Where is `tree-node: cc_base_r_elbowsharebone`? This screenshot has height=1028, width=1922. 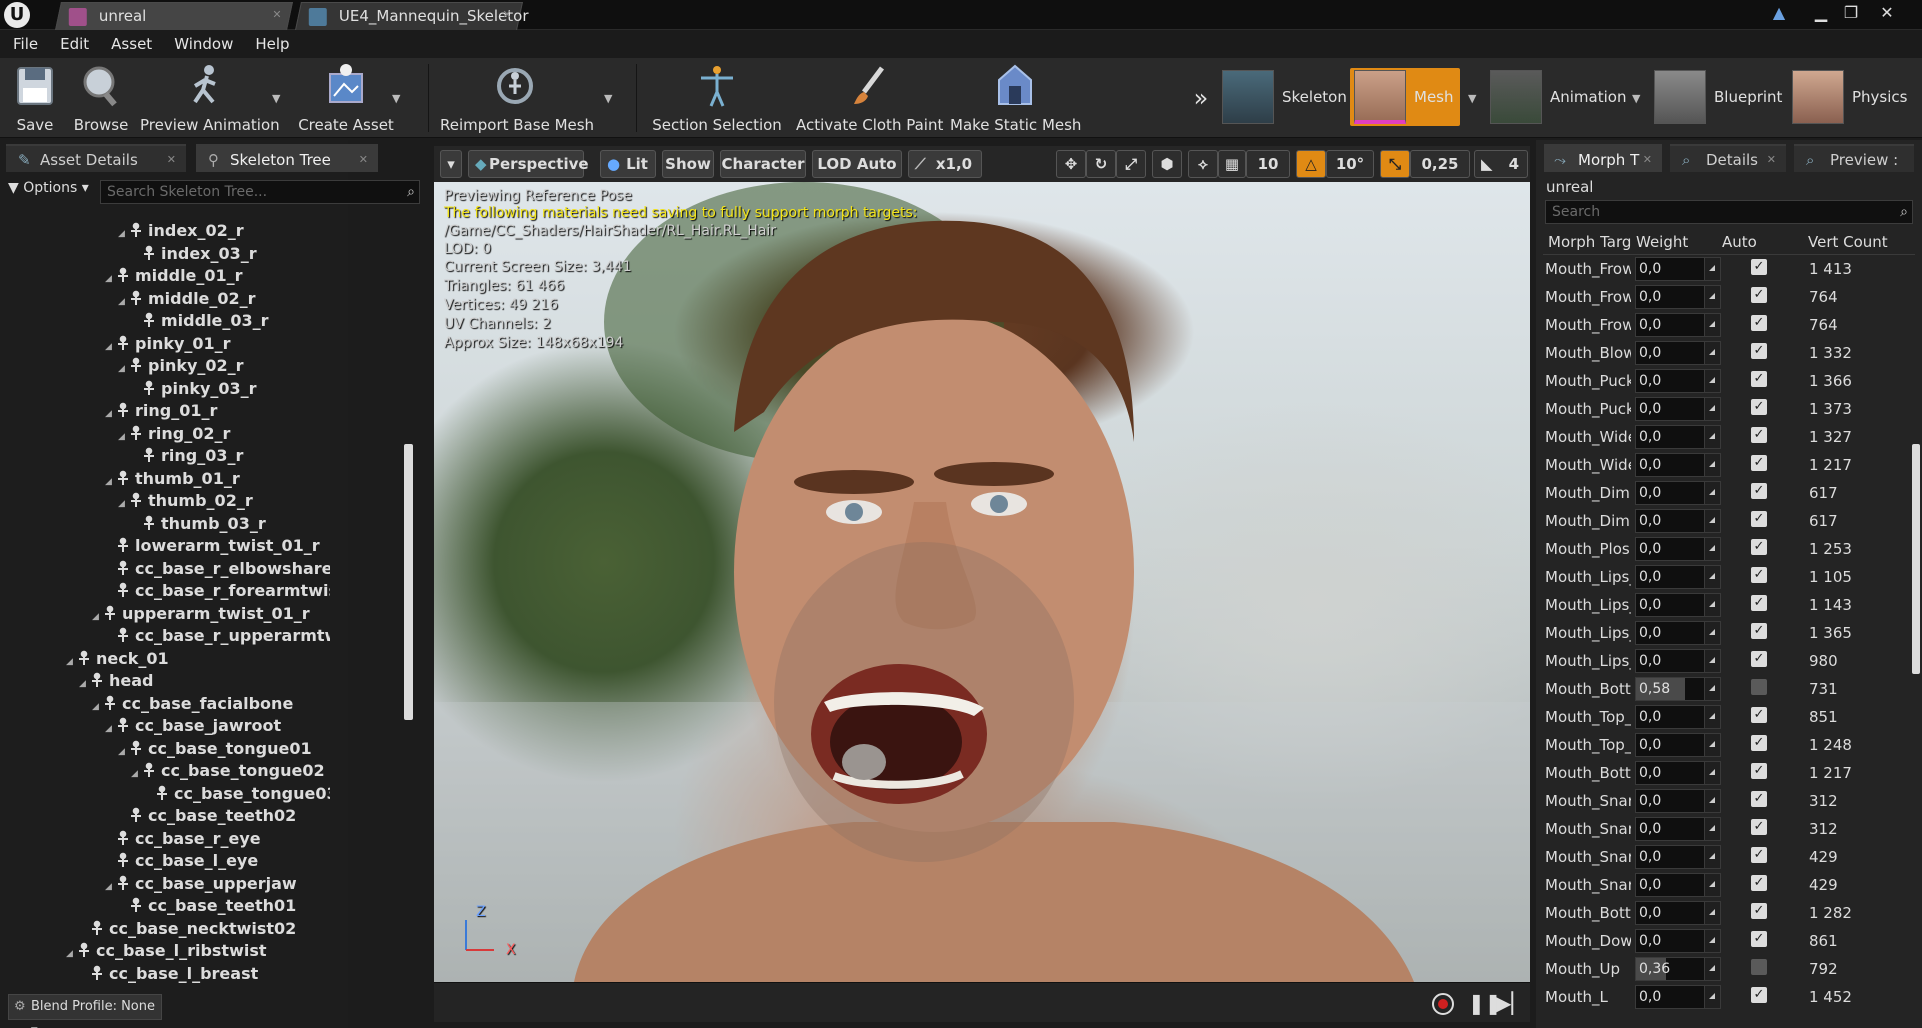 tree-node: cc_base_r_elbowsharebone is located at coordinates (217, 569).